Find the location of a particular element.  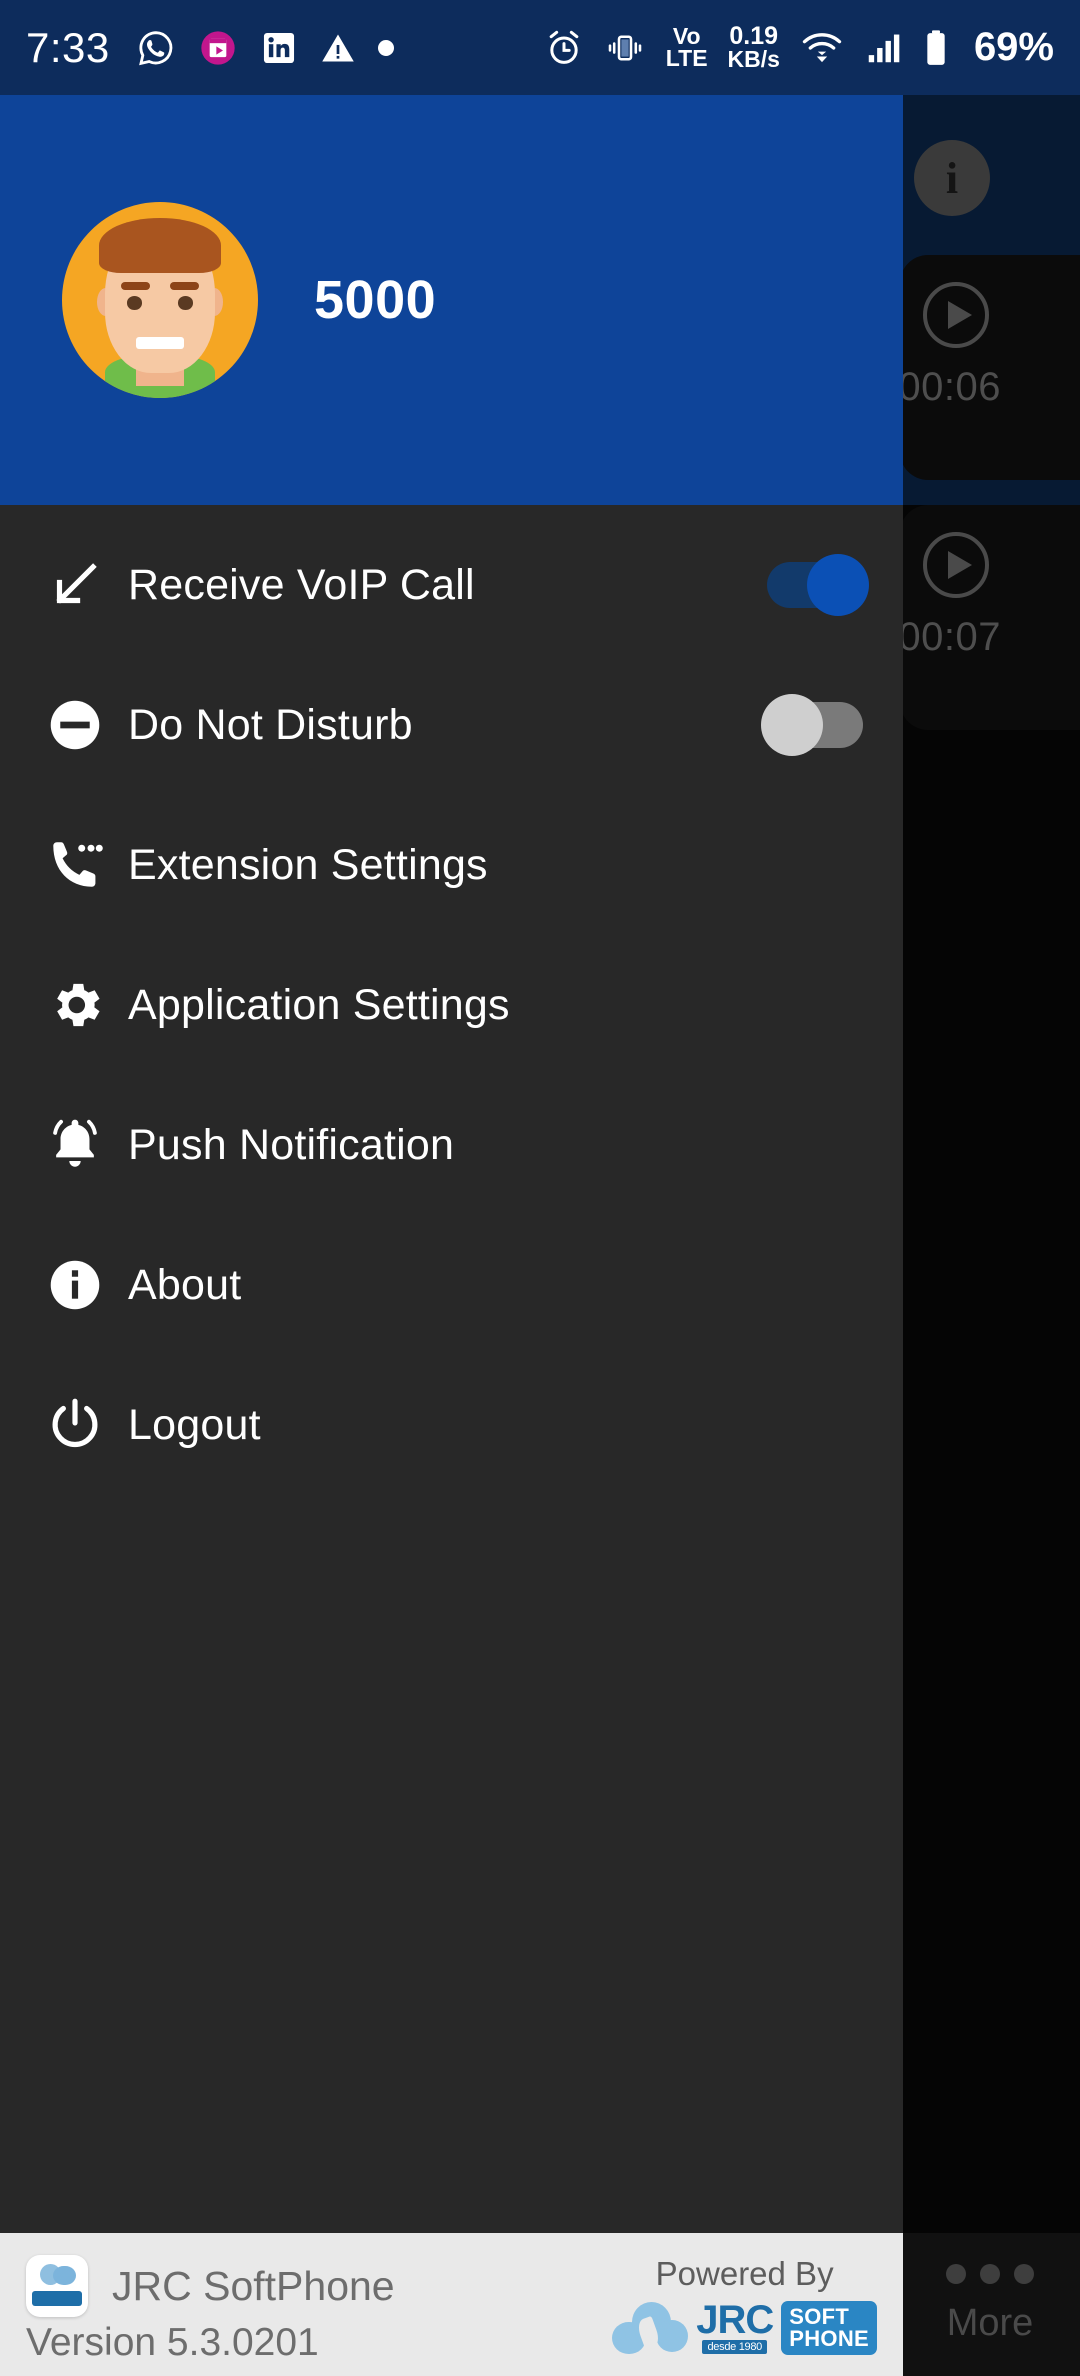

phone-dots-icon is located at coordinates (75, 865).